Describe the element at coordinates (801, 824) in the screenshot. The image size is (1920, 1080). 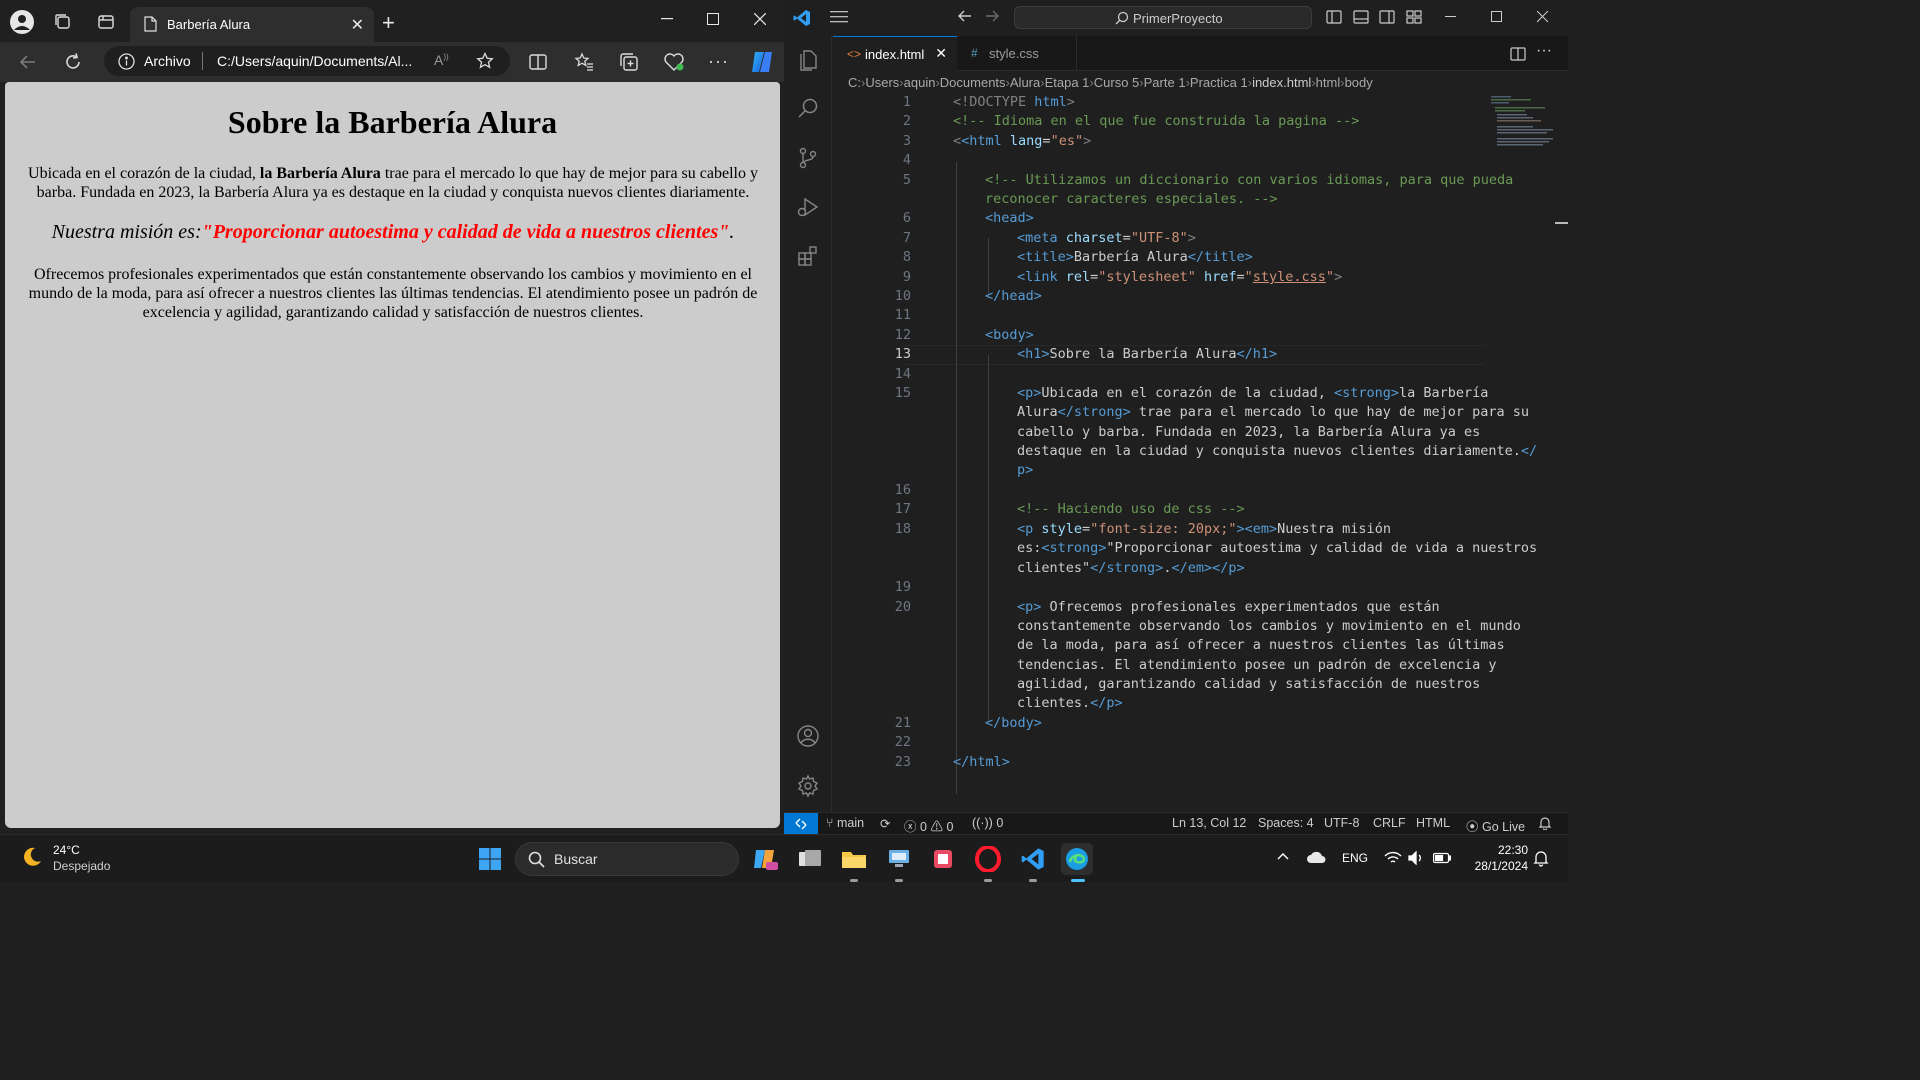
I see `remote-indicator-icon` at that location.